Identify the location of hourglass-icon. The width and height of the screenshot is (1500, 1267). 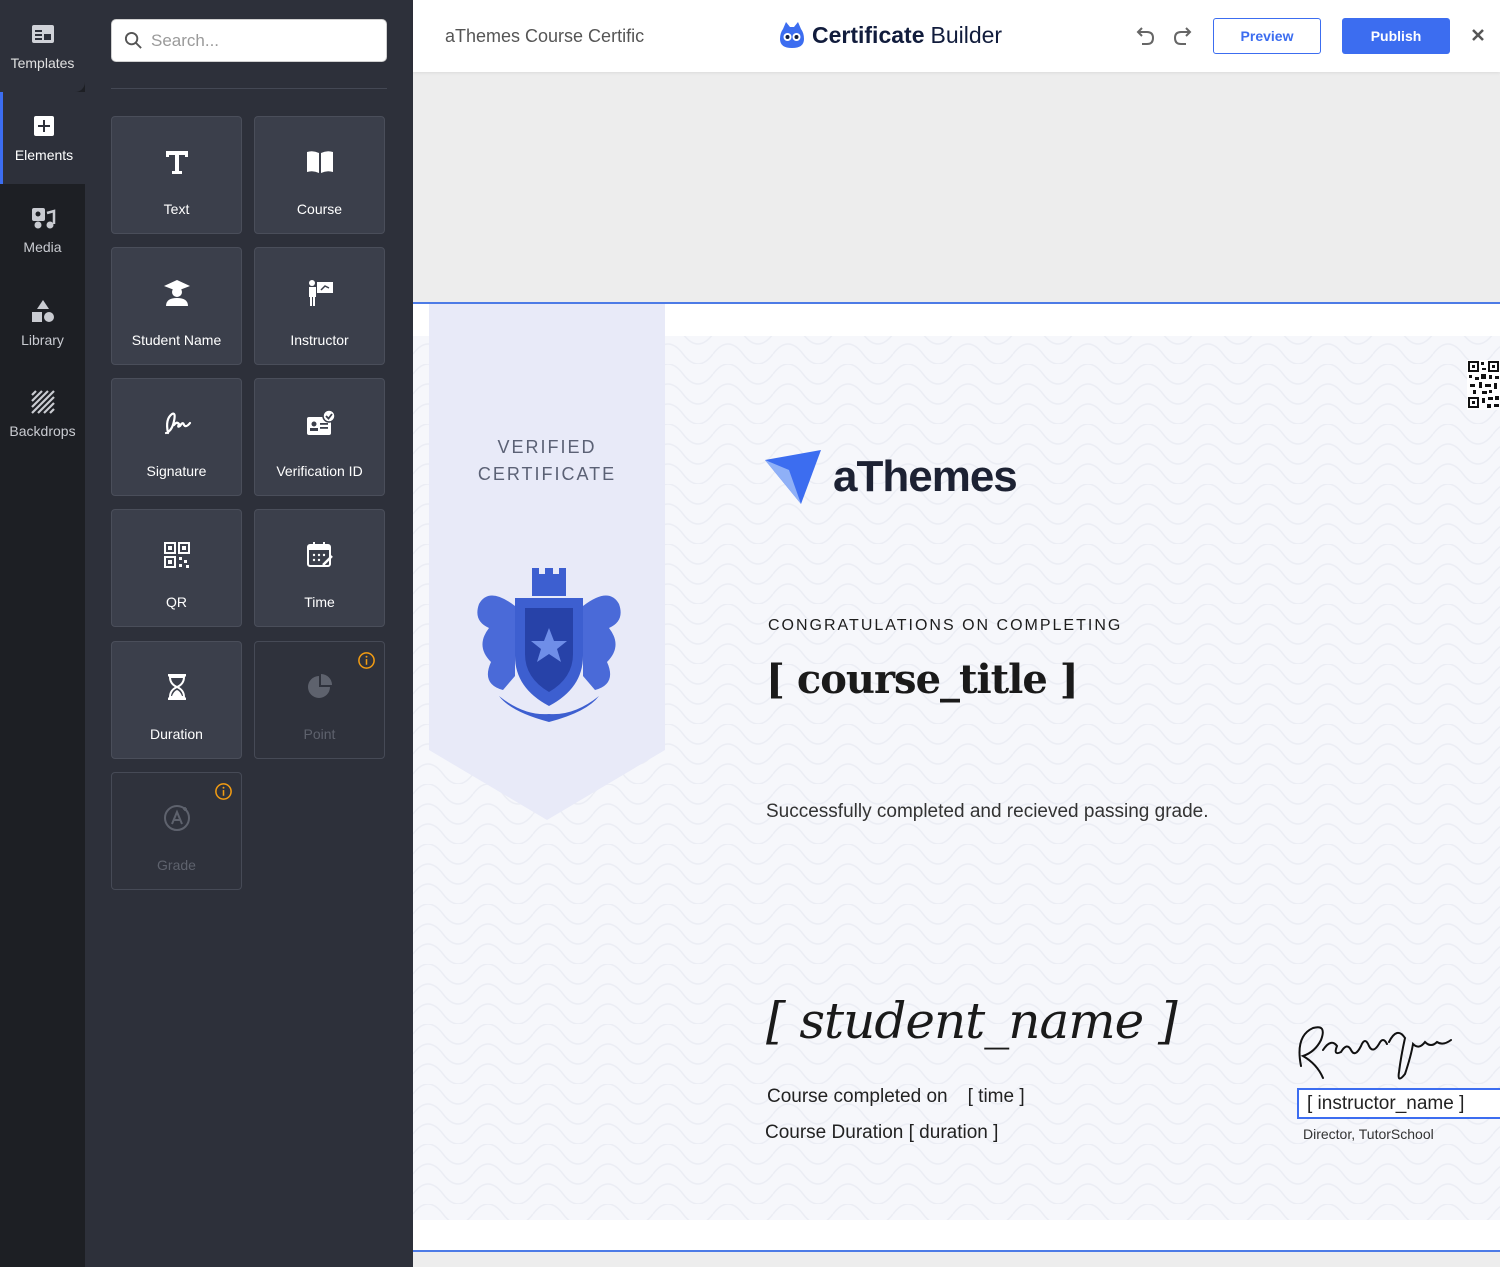
(176, 687).